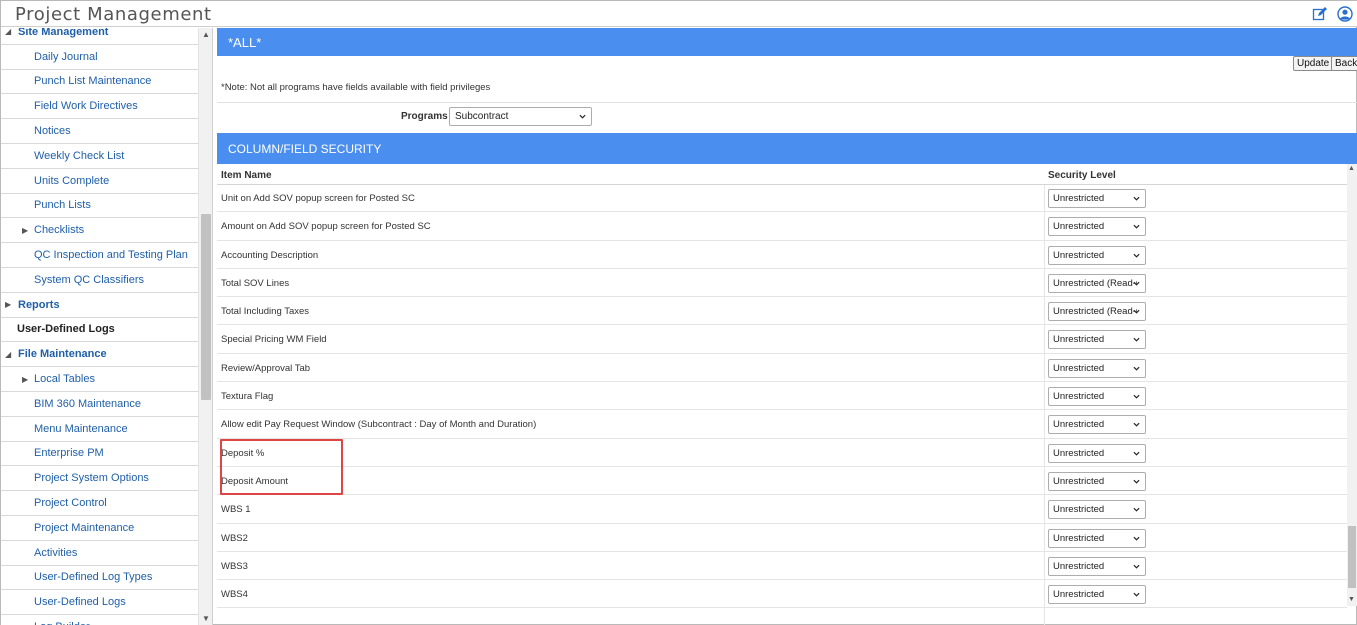  What do you see at coordinates (59, 230) in the screenshot?
I see `sidebar-item-label: Checklists` at bounding box center [59, 230].